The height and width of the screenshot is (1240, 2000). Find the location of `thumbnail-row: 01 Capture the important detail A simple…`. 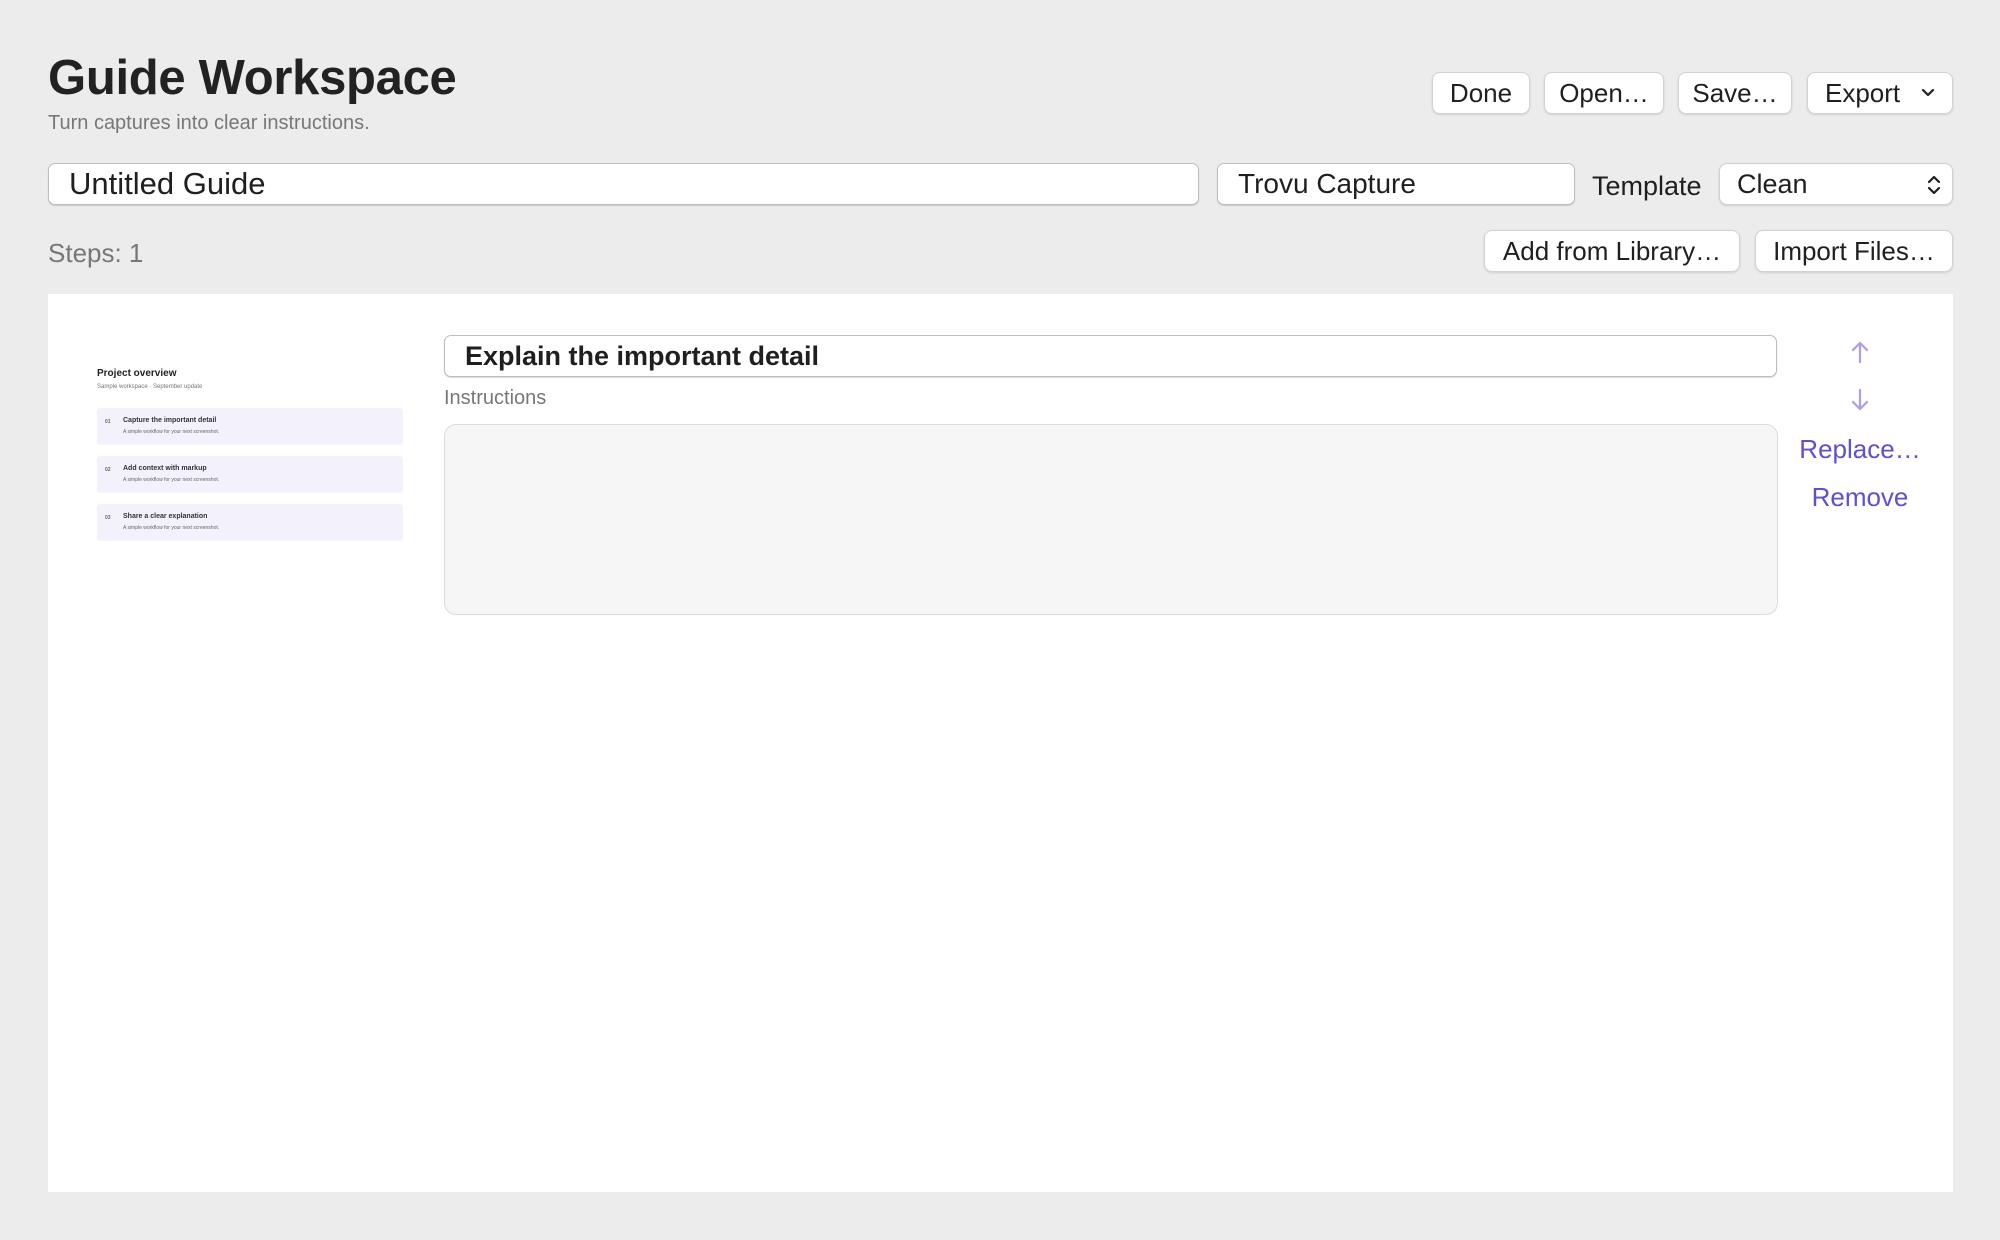

thumbnail-row: 01 Capture the important detail A simple… is located at coordinates (250, 426).